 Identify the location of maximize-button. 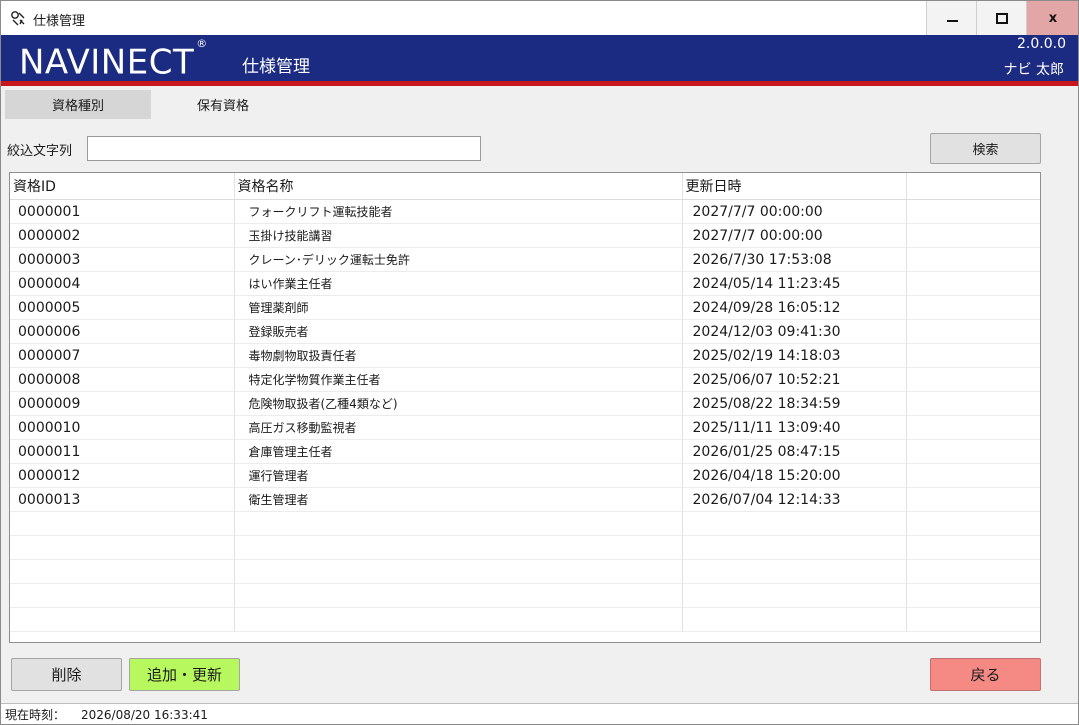
(1001, 18).